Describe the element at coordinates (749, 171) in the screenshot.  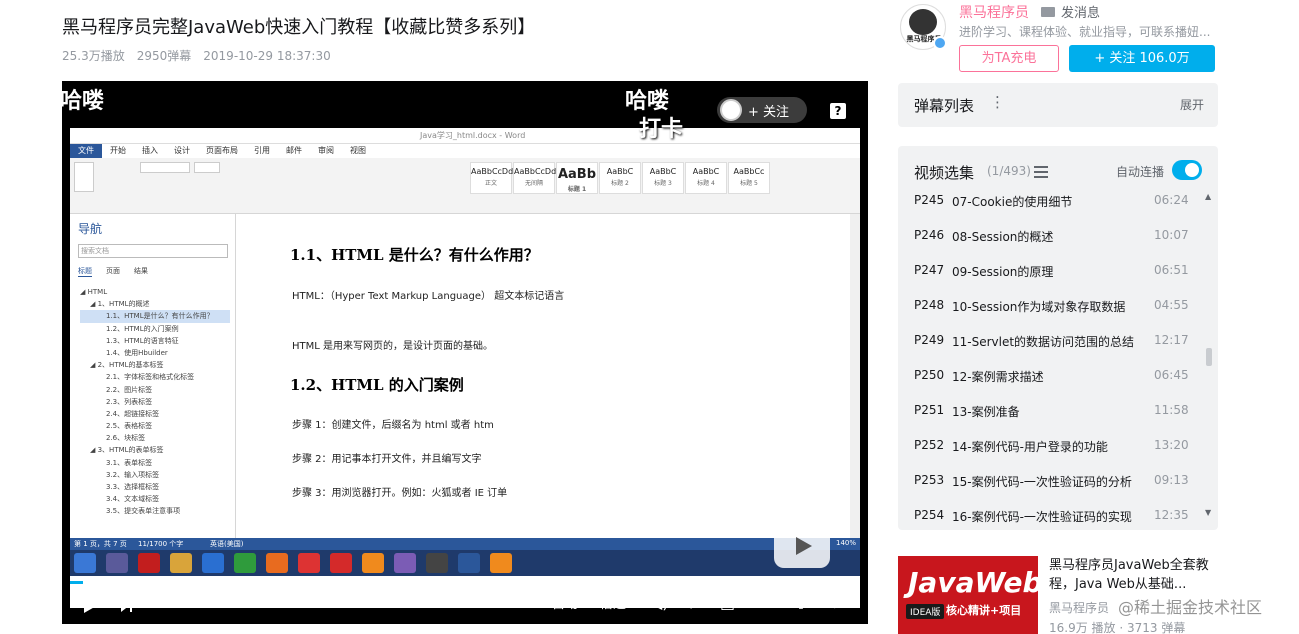
I see `style-sample: AaBbCc` at that location.